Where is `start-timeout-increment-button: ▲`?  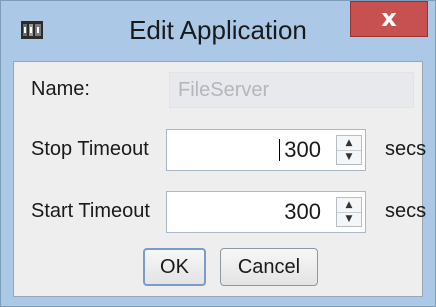 start-timeout-increment-button: ▲ is located at coordinates (349, 205).